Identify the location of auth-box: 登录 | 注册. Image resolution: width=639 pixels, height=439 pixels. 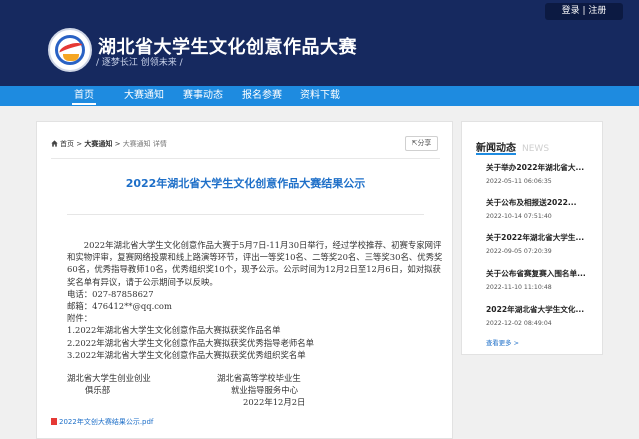
(584, 11).